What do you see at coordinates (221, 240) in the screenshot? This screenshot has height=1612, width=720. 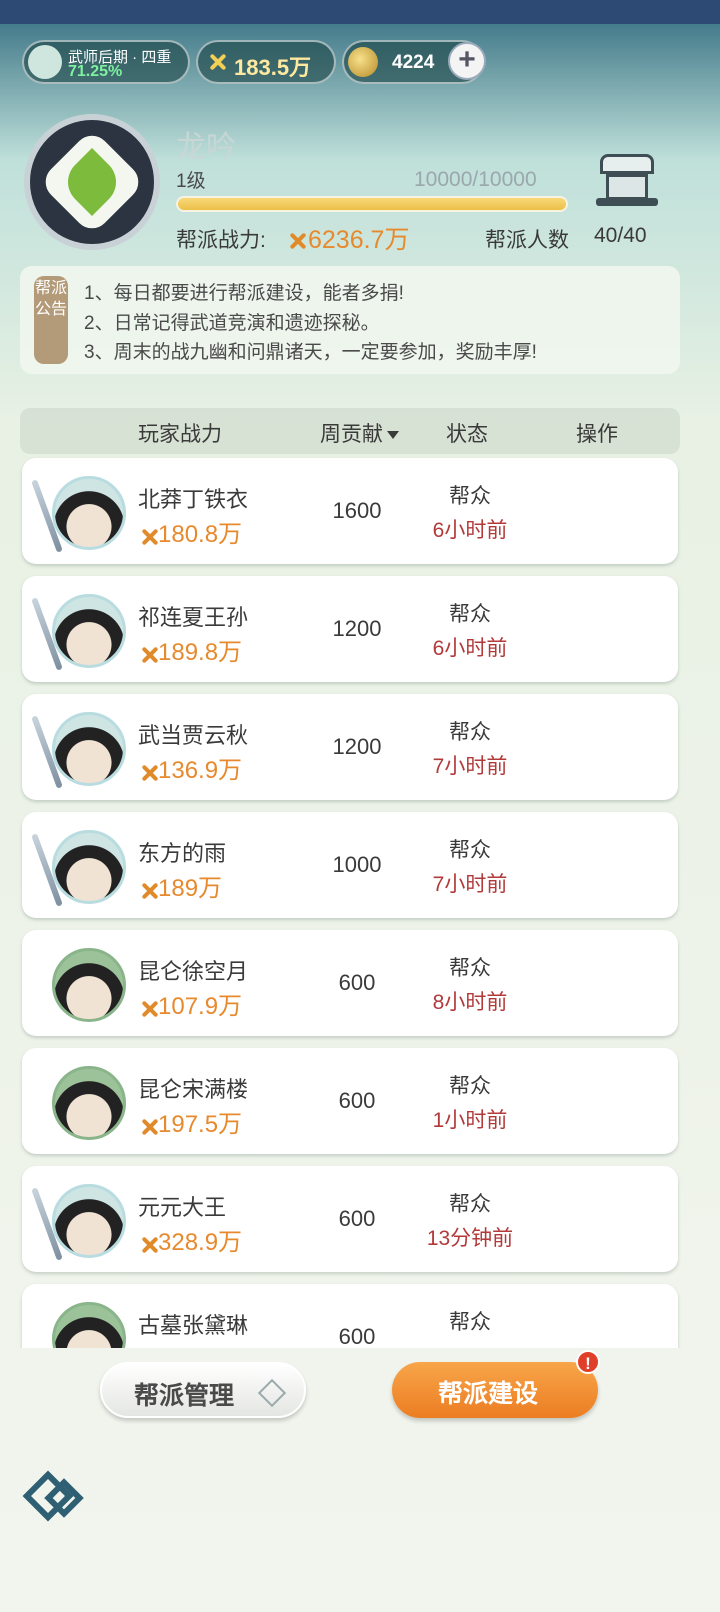 I see `guild-power-label: 帮派战力:` at bounding box center [221, 240].